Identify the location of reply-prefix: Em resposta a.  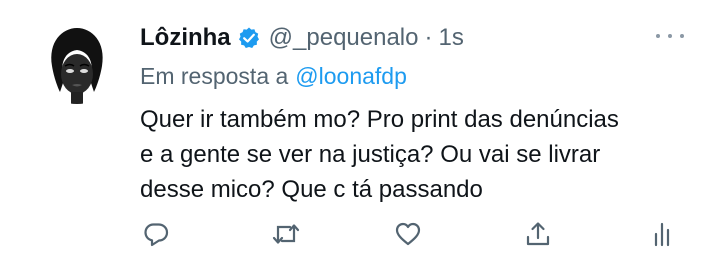
(214, 75).